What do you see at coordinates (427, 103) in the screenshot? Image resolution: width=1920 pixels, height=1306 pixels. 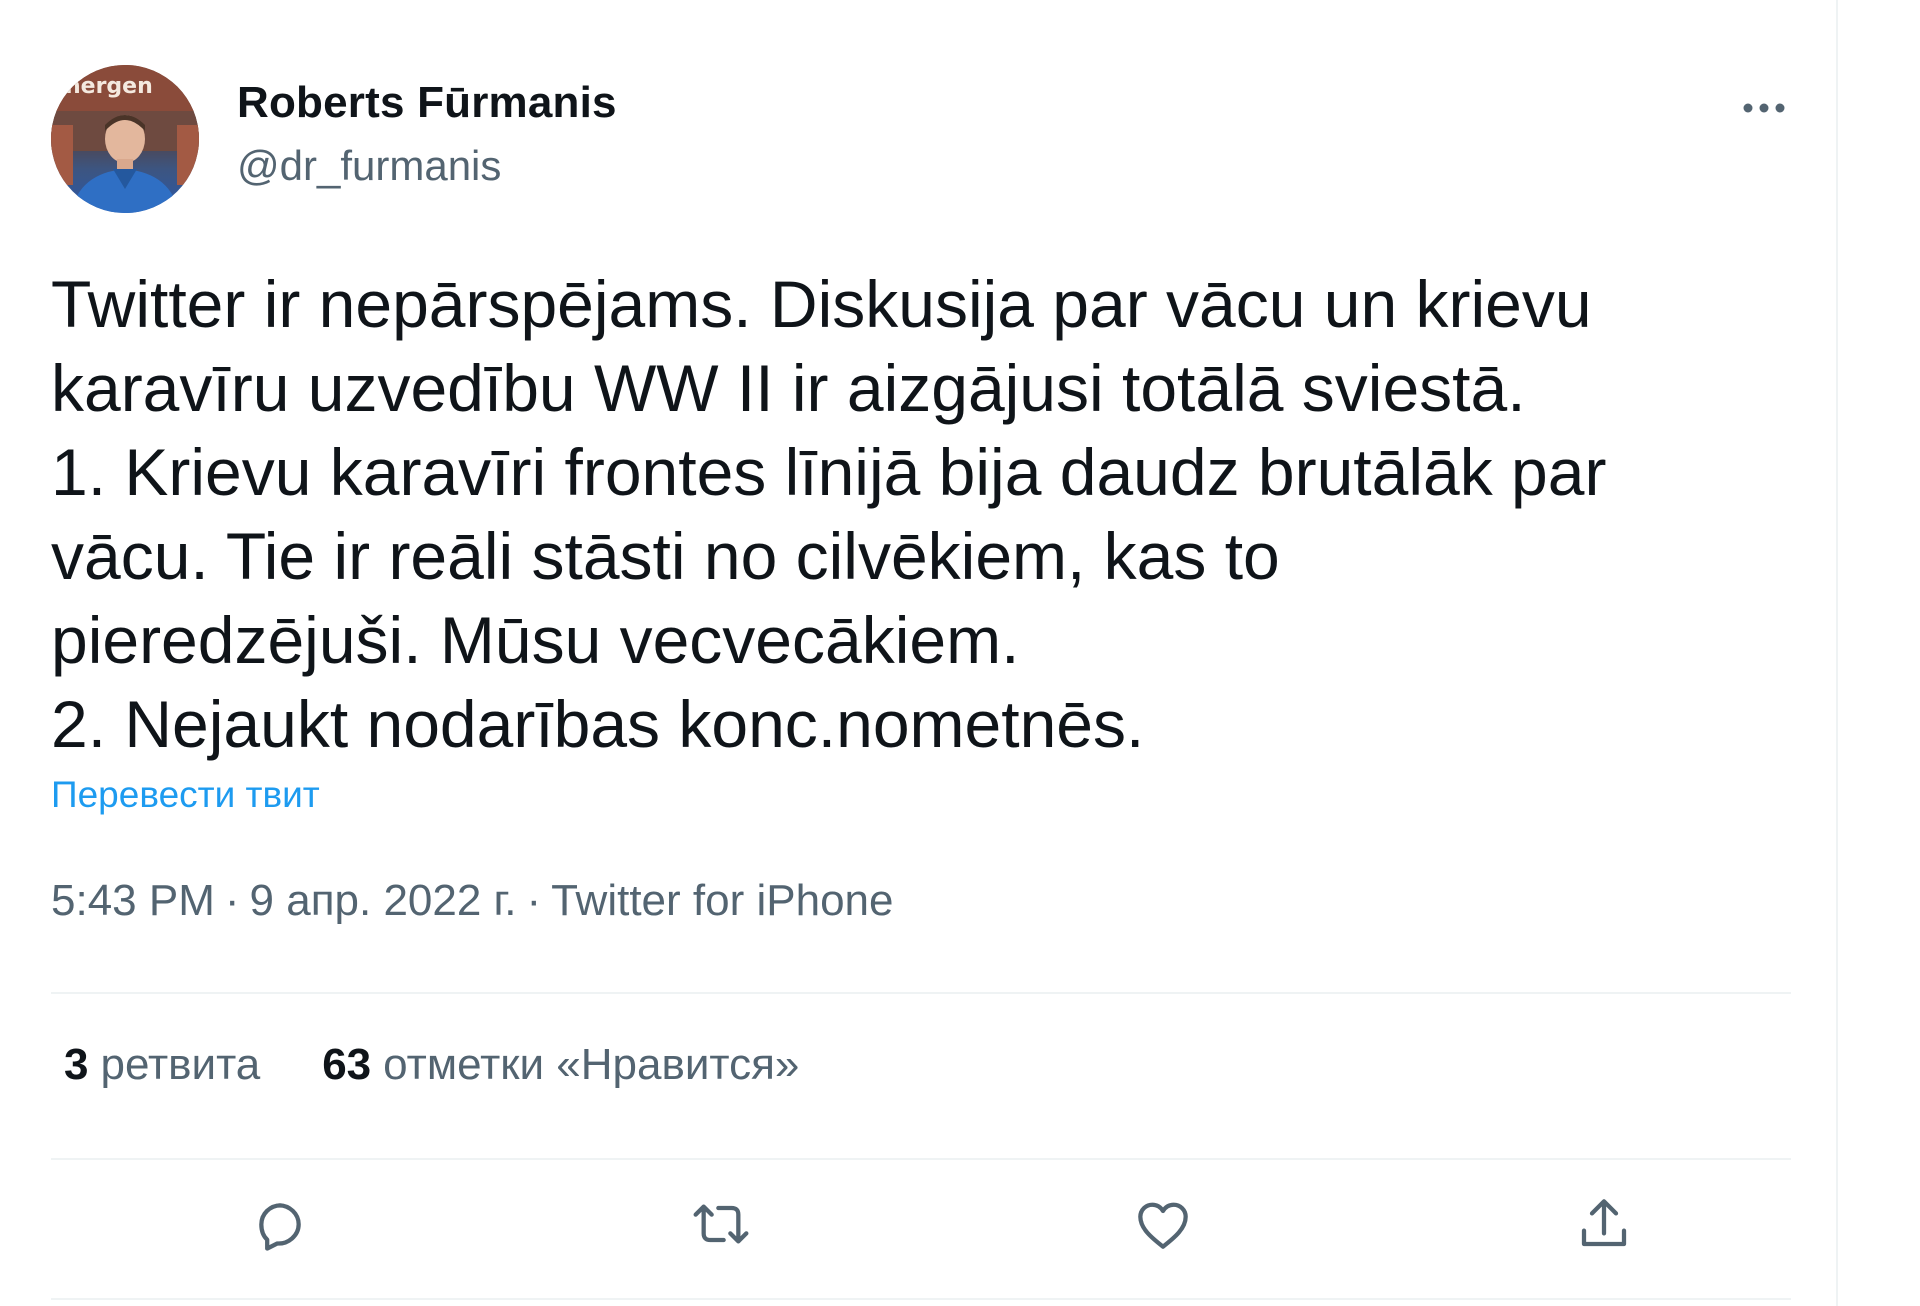 I see `author-name: Roberts Fūrmanis` at bounding box center [427, 103].